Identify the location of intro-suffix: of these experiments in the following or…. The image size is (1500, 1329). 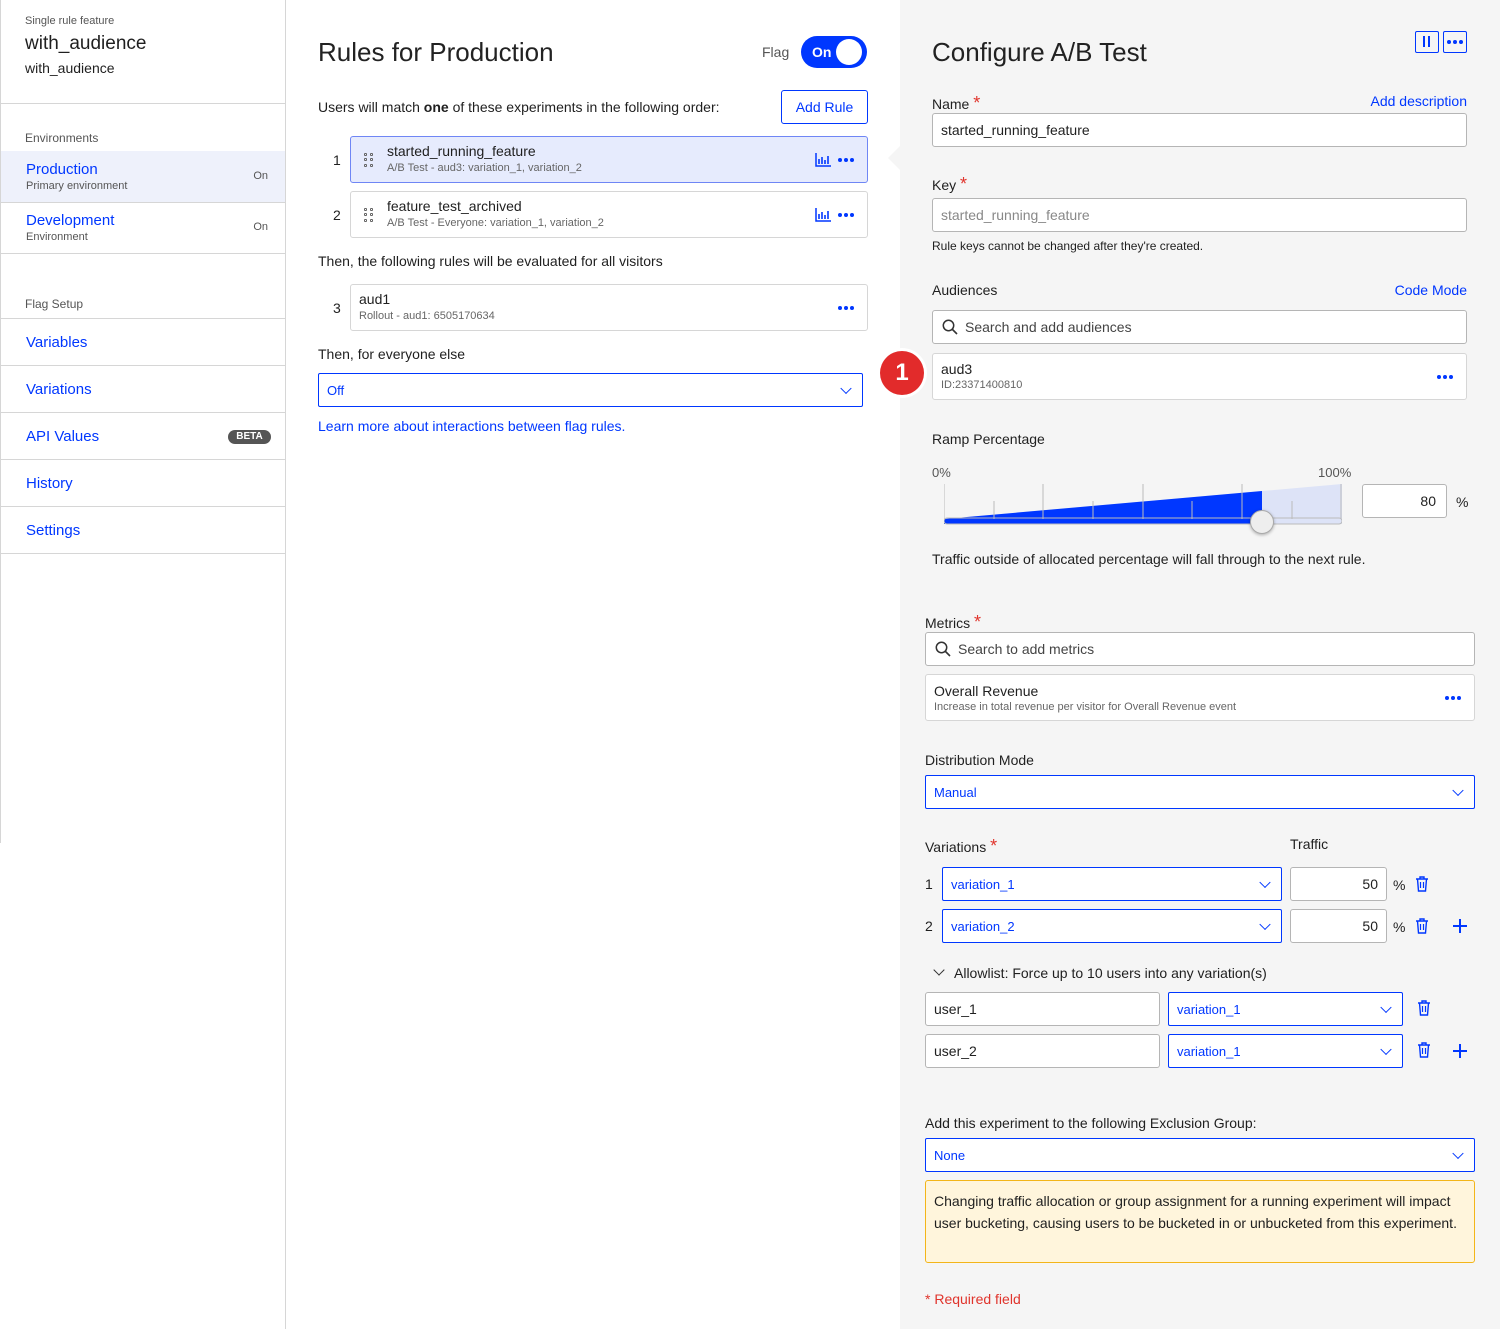
(584, 107).